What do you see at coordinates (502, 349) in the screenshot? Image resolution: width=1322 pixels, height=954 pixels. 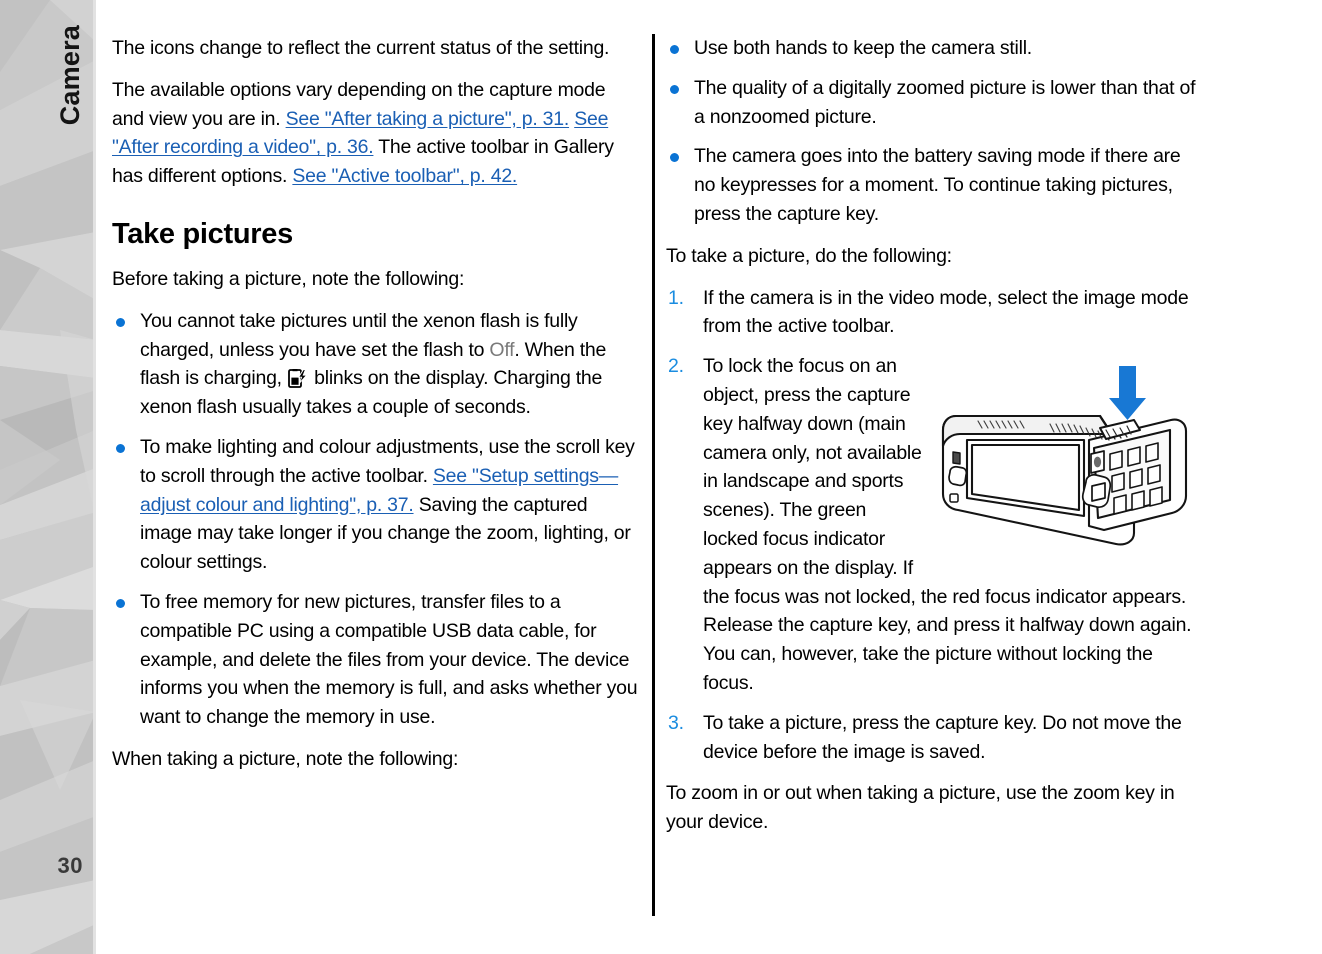 I see `ui-term-off: Off` at bounding box center [502, 349].